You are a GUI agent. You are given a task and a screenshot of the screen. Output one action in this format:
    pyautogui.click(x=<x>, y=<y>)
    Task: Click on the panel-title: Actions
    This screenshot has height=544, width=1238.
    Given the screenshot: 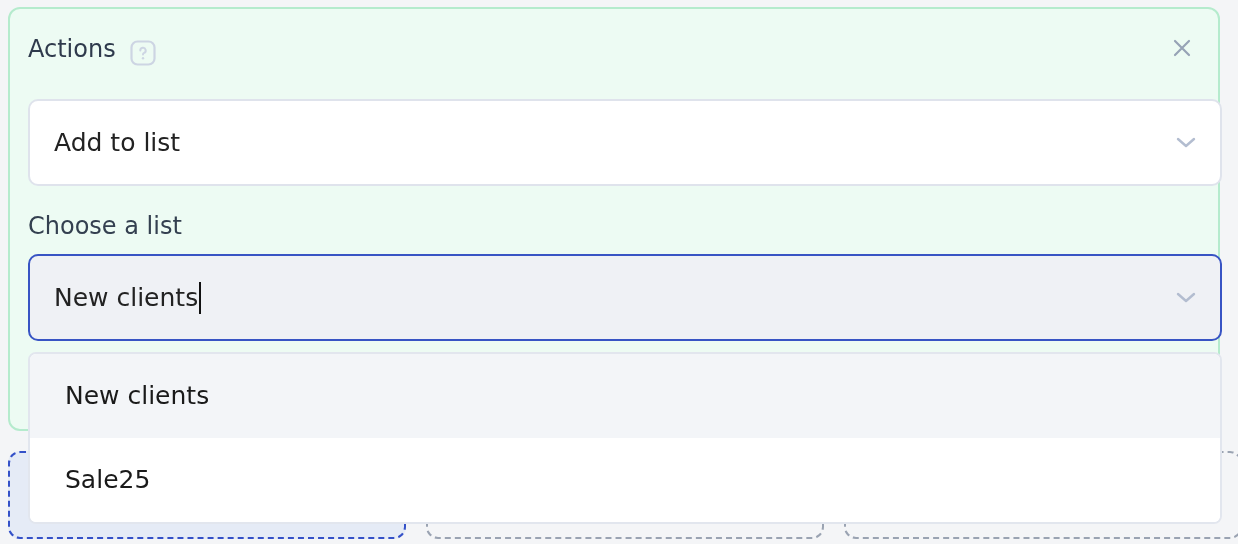 What is the action you would take?
    pyautogui.click(x=72, y=49)
    